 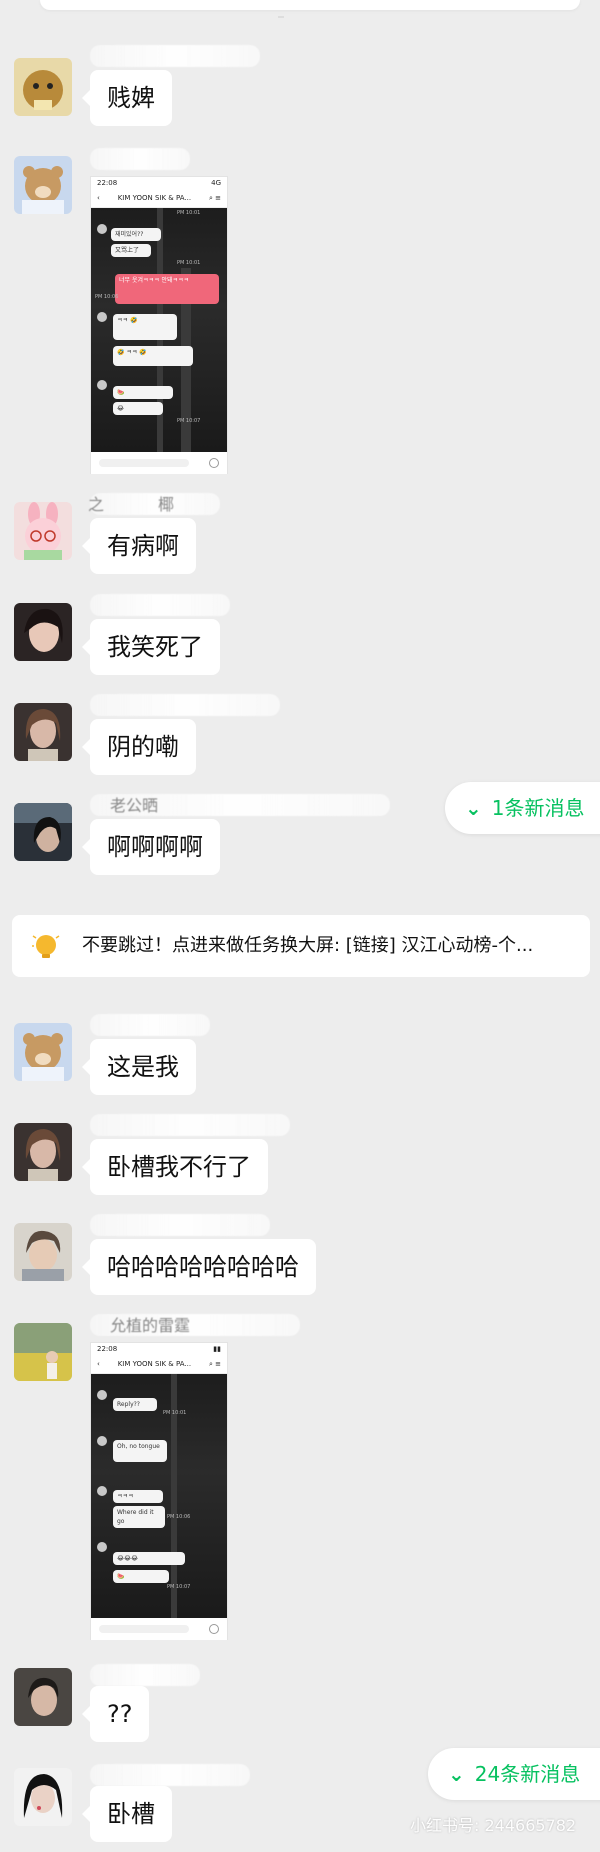 What do you see at coordinates (216, 183) in the screenshot?
I see `screenshot-signal: 4G` at bounding box center [216, 183].